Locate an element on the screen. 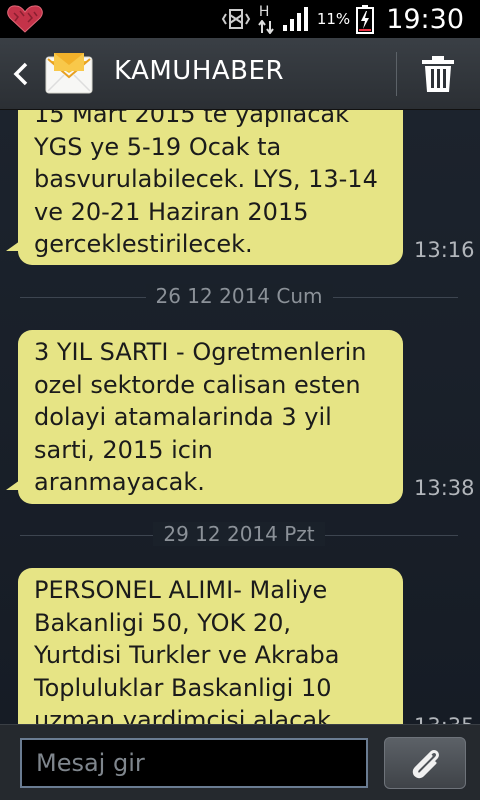 This screenshot has height=800, width=480. paperclip-icon is located at coordinates (425, 764).